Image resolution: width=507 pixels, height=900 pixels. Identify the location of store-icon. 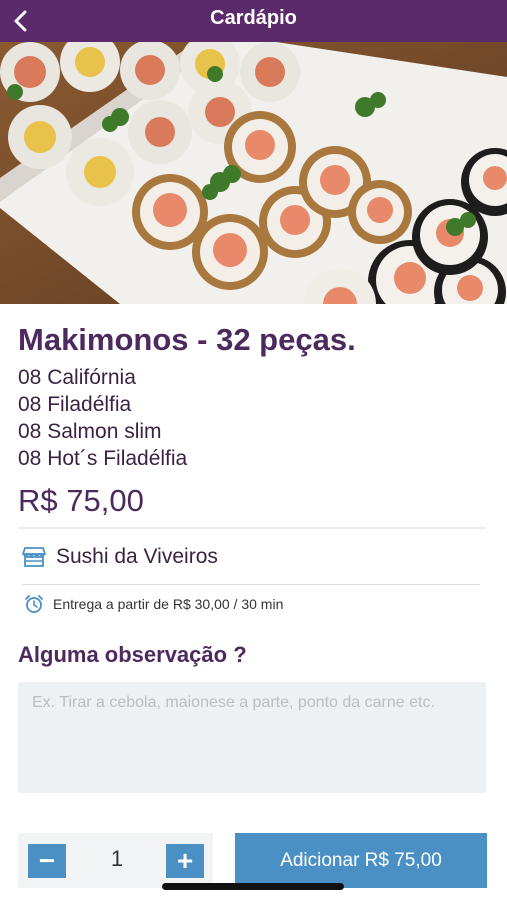
(34, 557).